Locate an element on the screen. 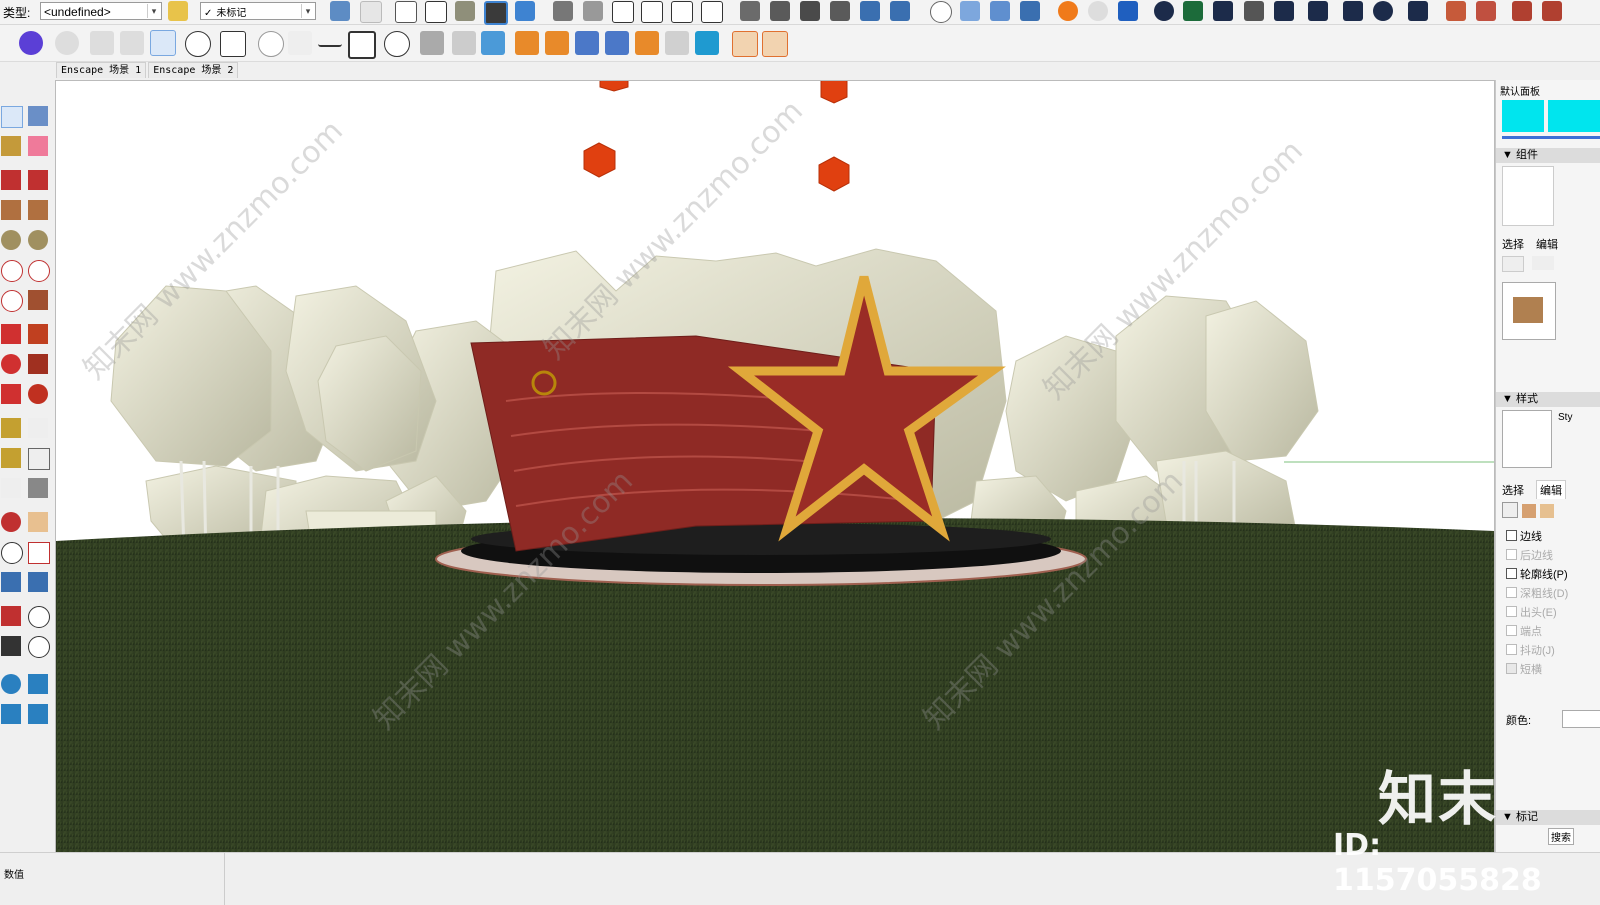 The height and width of the screenshot is (905, 1600). box-icon is located at coordinates (233, 44).